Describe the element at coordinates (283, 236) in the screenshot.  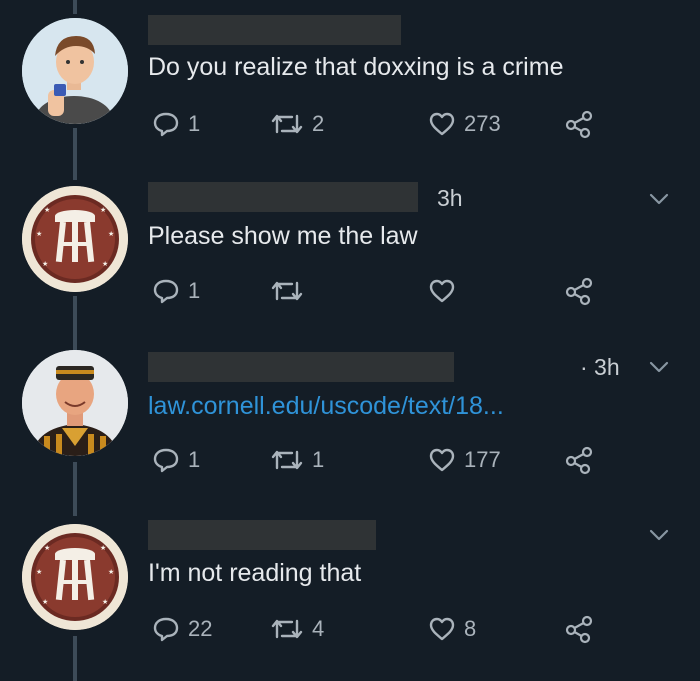
I see `tweet-text: Please show me the law` at that location.